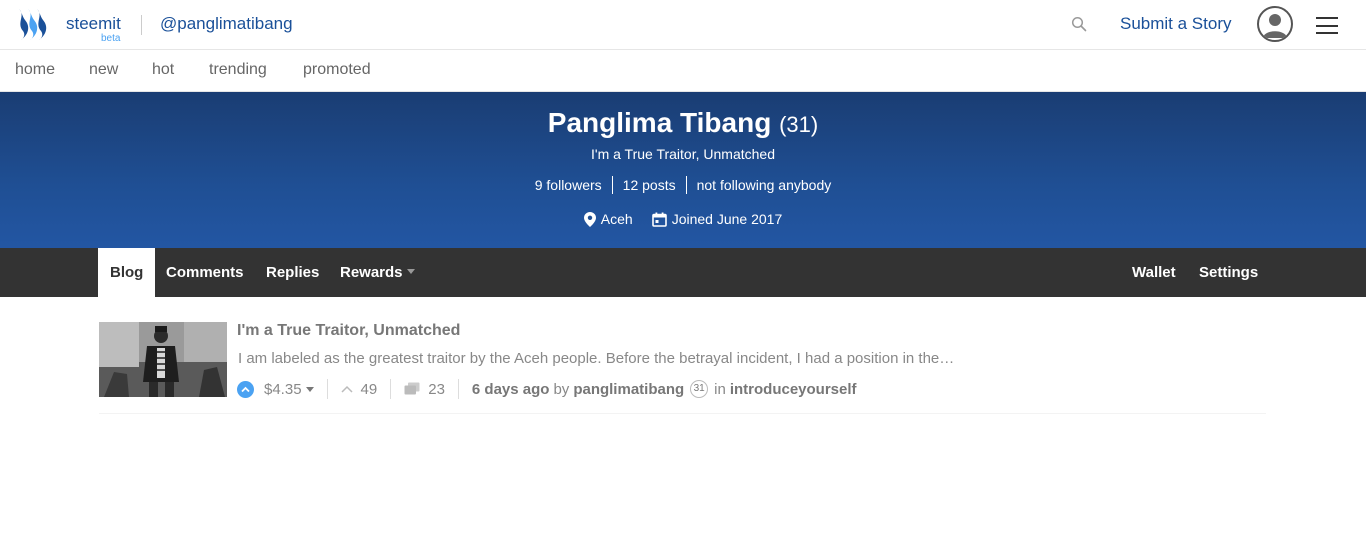 Image resolution: width=1366 pixels, height=542 pixels. What do you see at coordinates (35, 70) in the screenshot?
I see `nav-home: home` at bounding box center [35, 70].